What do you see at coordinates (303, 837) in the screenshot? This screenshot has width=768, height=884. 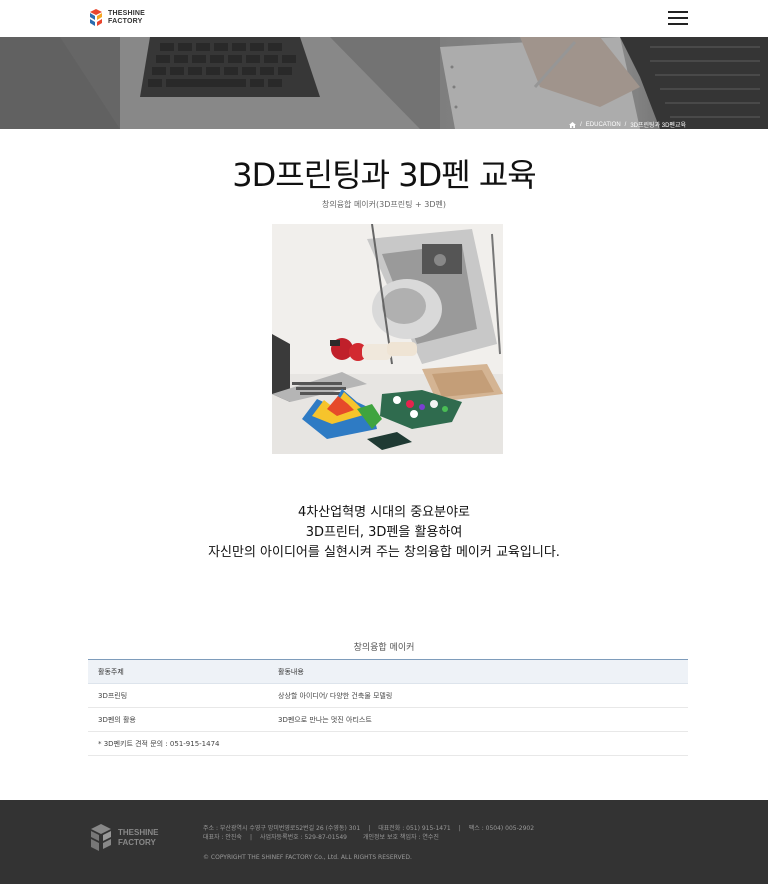 I see `footer-biz-no: 사업자등록번호 : 529-87-01549` at bounding box center [303, 837].